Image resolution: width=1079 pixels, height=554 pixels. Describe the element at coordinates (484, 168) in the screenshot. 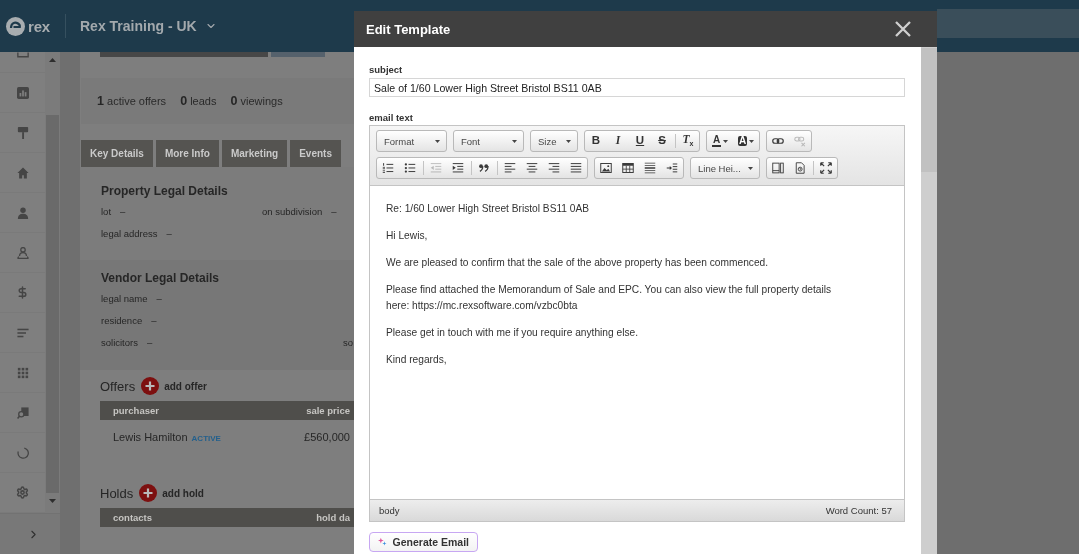

I see `quote-icon` at that location.